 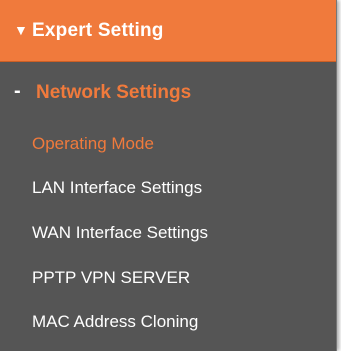 What do you see at coordinates (120, 233) in the screenshot?
I see `menu-item-wan-interface-settings: WAN Interface Settings` at bounding box center [120, 233].